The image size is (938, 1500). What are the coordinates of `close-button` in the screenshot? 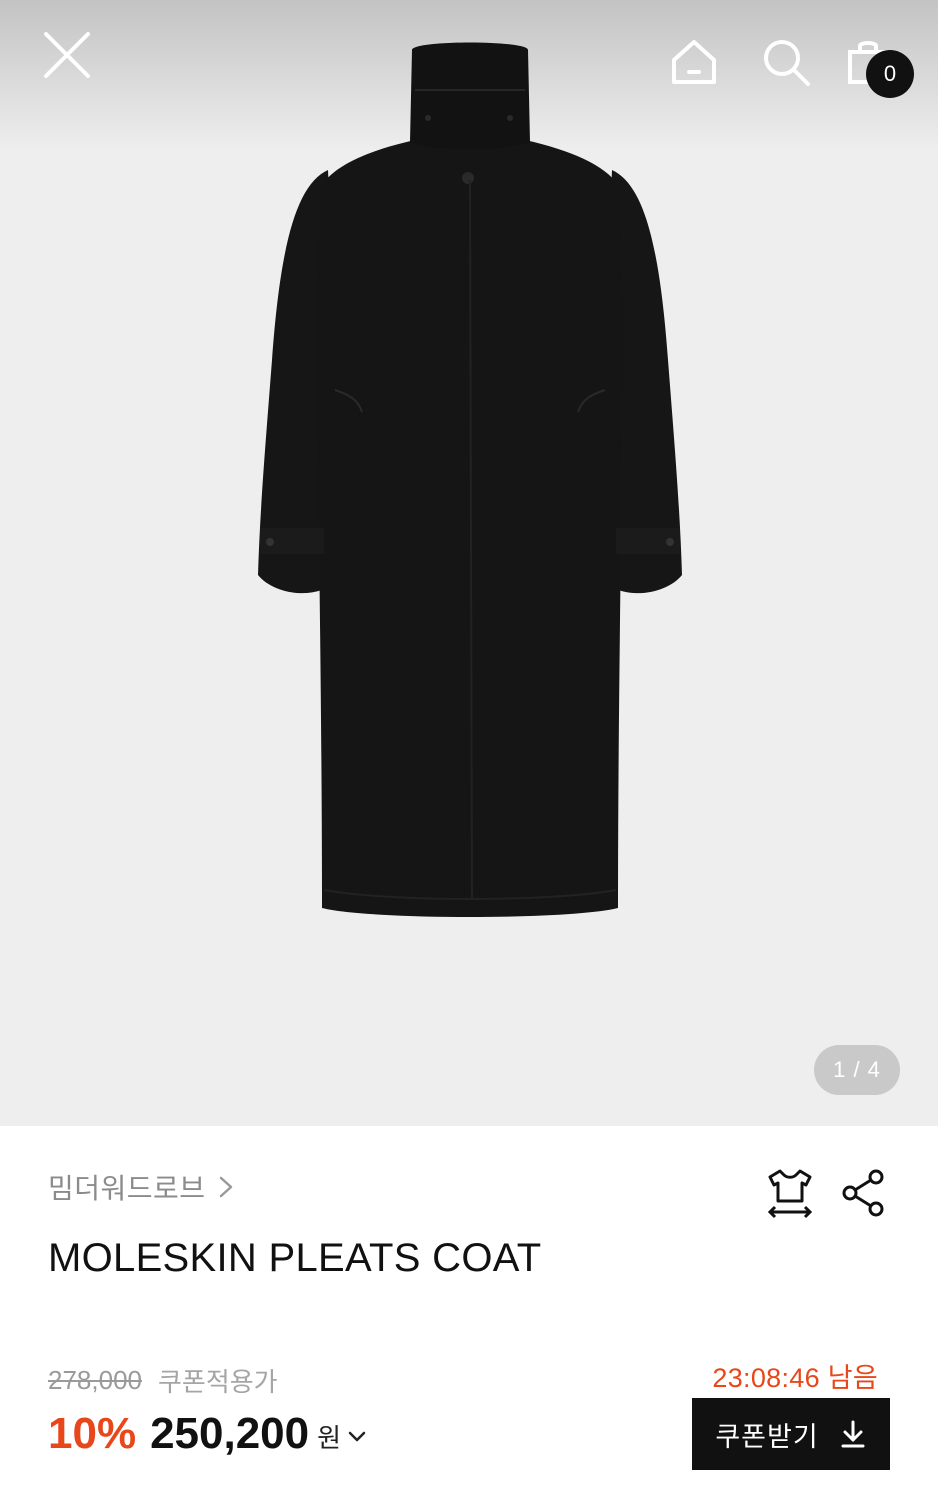 It's located at (67, 55).